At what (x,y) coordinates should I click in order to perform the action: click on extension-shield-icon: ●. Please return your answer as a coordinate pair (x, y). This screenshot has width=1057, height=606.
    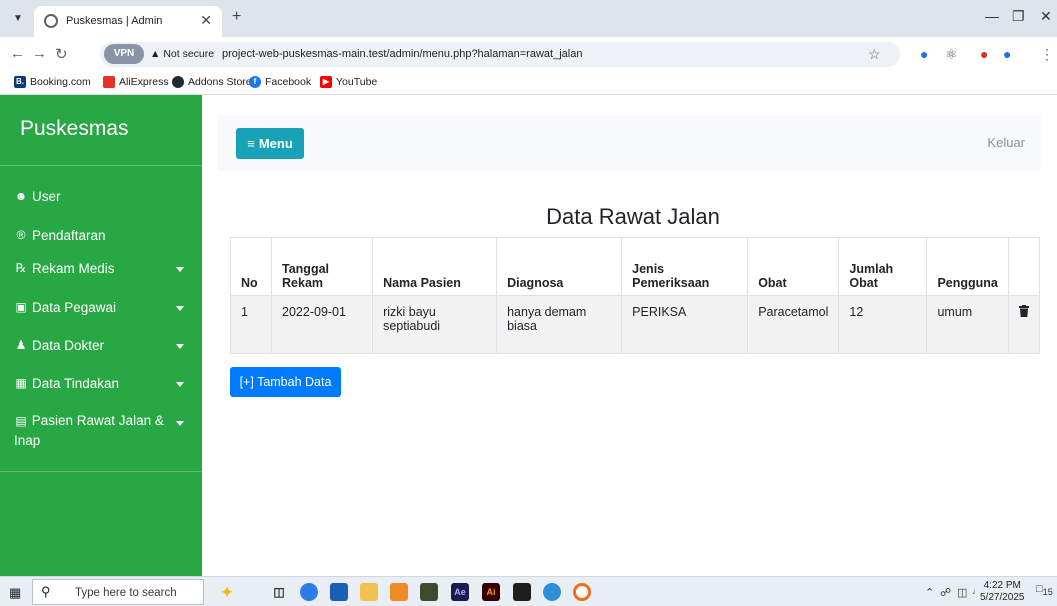
    Looking at the image, I should click on (924, 54).